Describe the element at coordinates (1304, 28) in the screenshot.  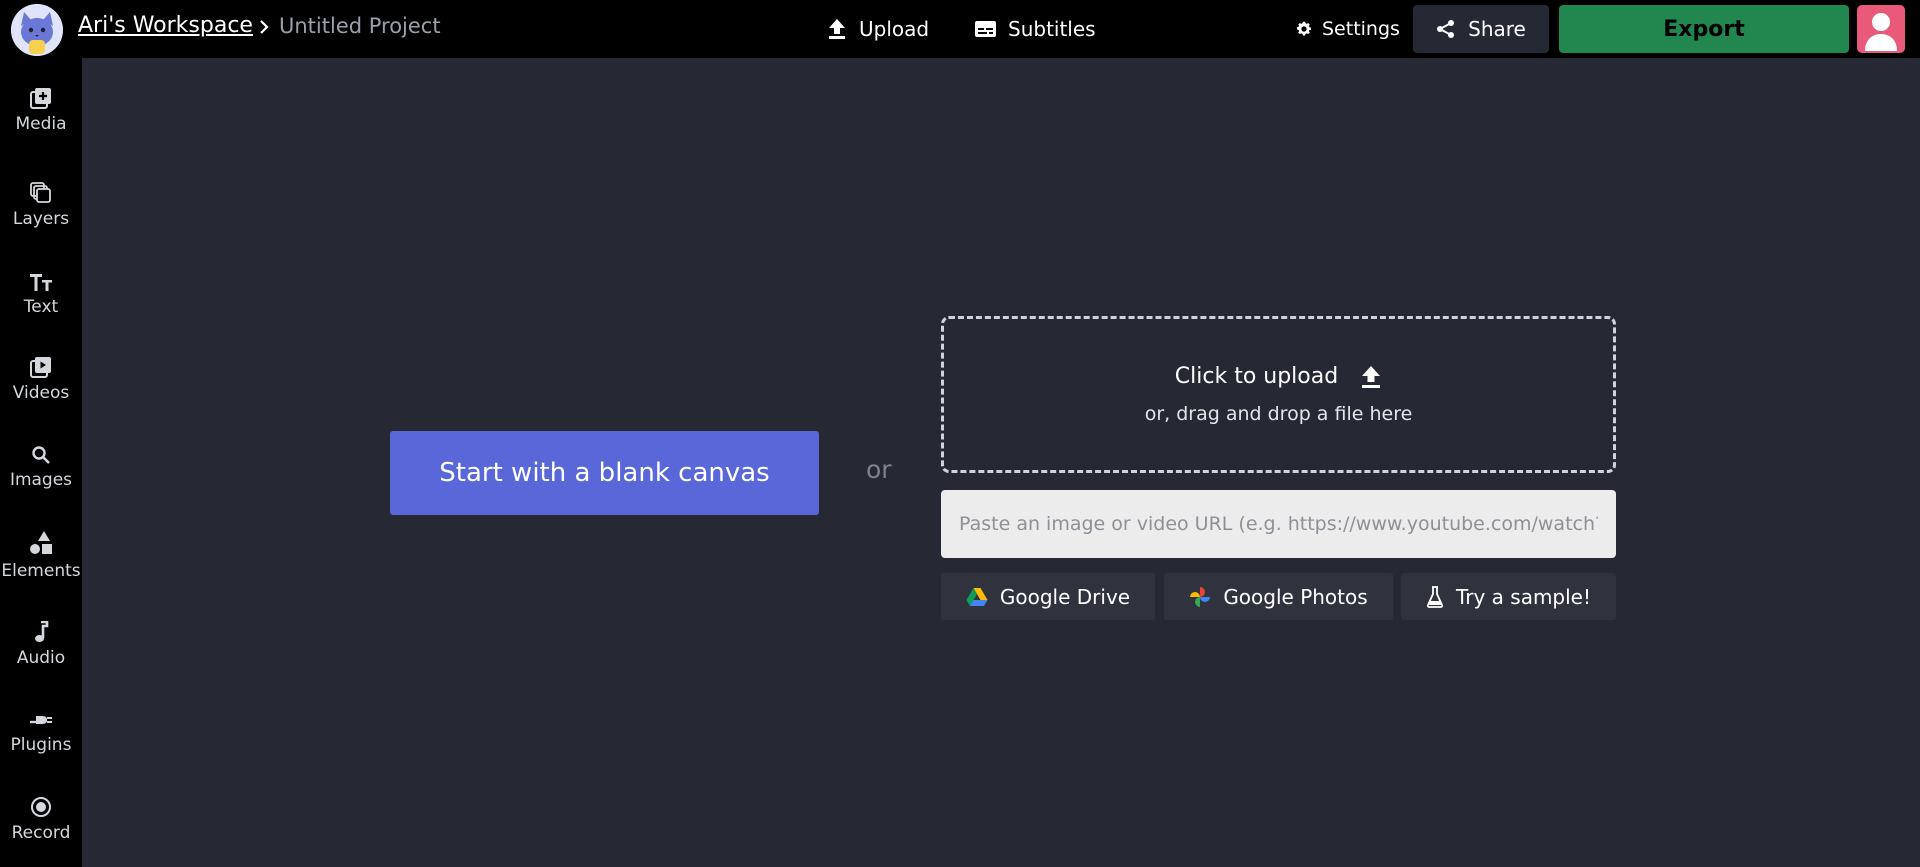
I see `gear-icon` at that location.